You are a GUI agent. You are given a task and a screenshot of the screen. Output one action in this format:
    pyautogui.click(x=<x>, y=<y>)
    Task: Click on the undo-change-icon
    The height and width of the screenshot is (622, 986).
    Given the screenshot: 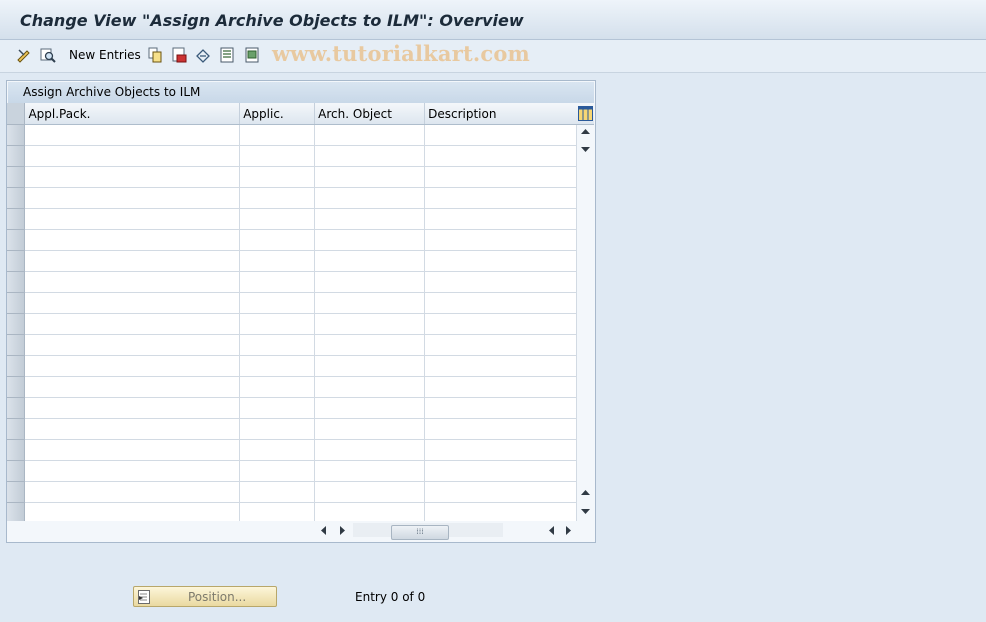 What is the action you would take?
    pyautogui.click(x=203, y=55)
    